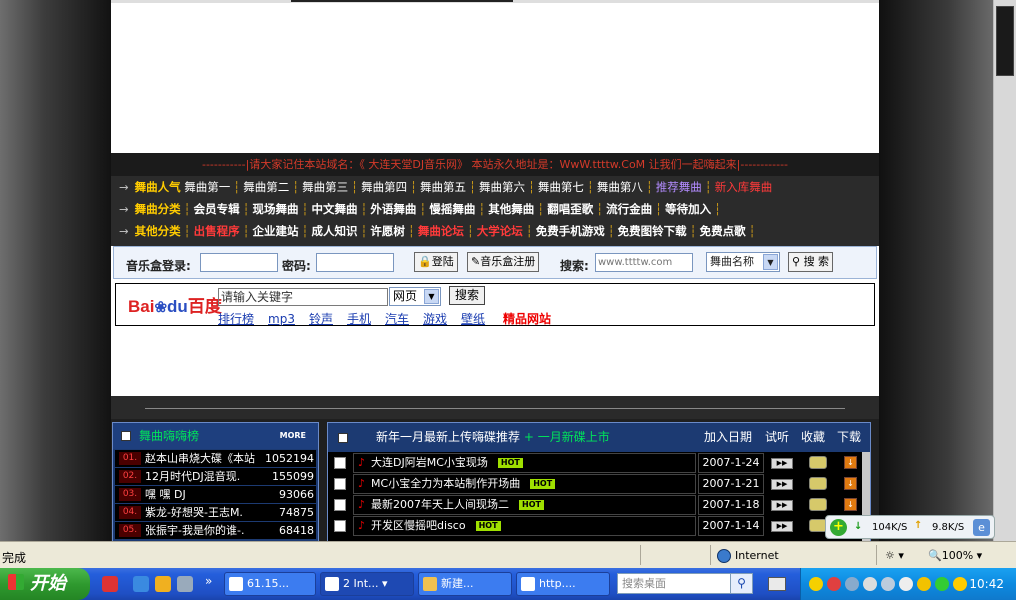 This screenshot has height=600, width=1016. I want to click on list-item: 02. 12月时代DJ混音现. 155099, so click(215, 476).